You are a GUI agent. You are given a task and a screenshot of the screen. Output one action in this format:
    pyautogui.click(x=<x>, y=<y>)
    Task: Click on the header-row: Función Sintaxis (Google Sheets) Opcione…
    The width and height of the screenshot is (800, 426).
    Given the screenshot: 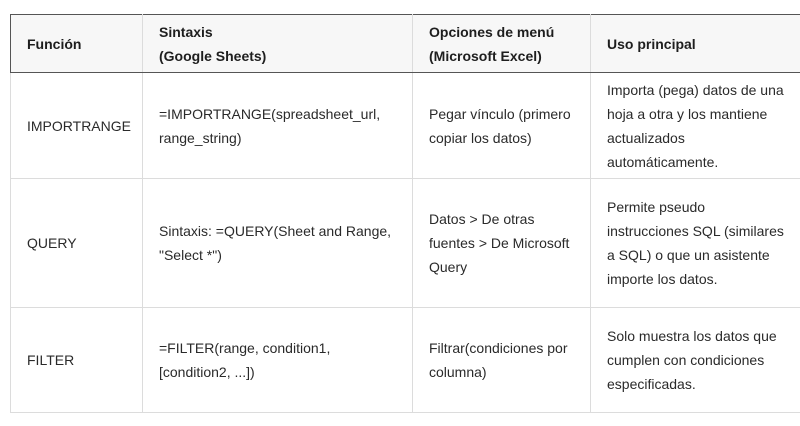 What is the action you would take?
    pyautogui.click(x=405, y=43)
    